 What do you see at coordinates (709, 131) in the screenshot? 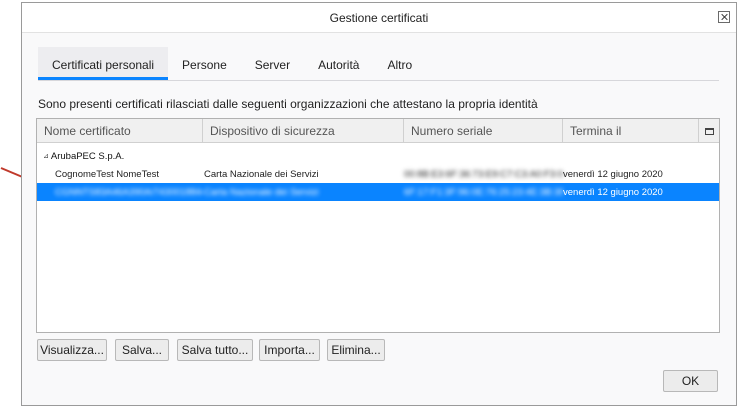
I see `column-picker-icon` at bounding box center [709, 131].